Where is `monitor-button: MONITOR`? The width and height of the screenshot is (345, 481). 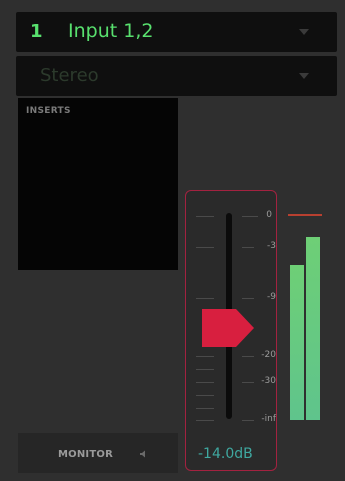
monitor-button: MONITOR is located at coordinates (98, 453).